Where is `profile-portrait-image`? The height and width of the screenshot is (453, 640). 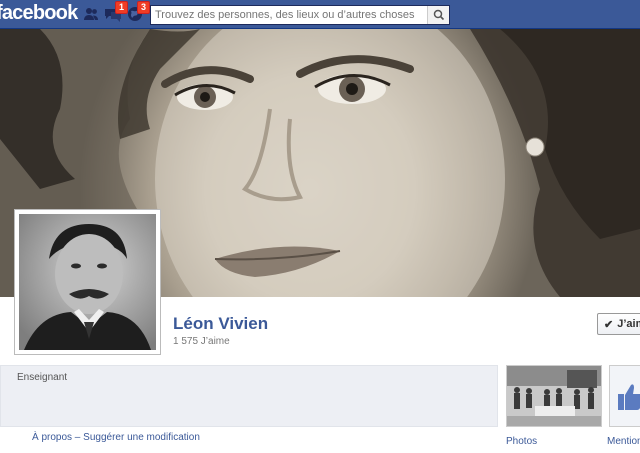
profile-portrait-image is located at coordinates (87, 282).